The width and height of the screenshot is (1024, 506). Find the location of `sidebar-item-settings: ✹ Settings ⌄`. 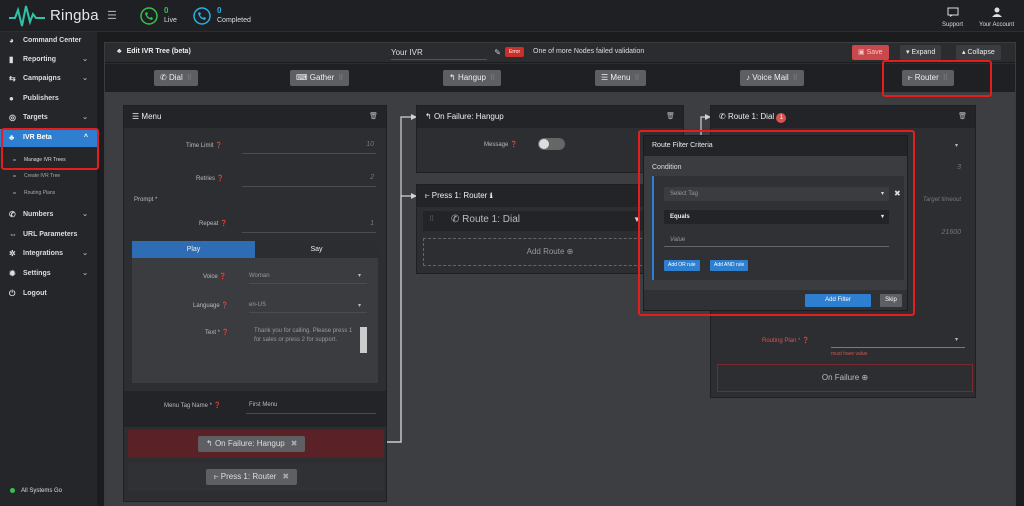

sidebar-item-settings: ✹ Settings ⌄ is located at coordinates (48, 274).